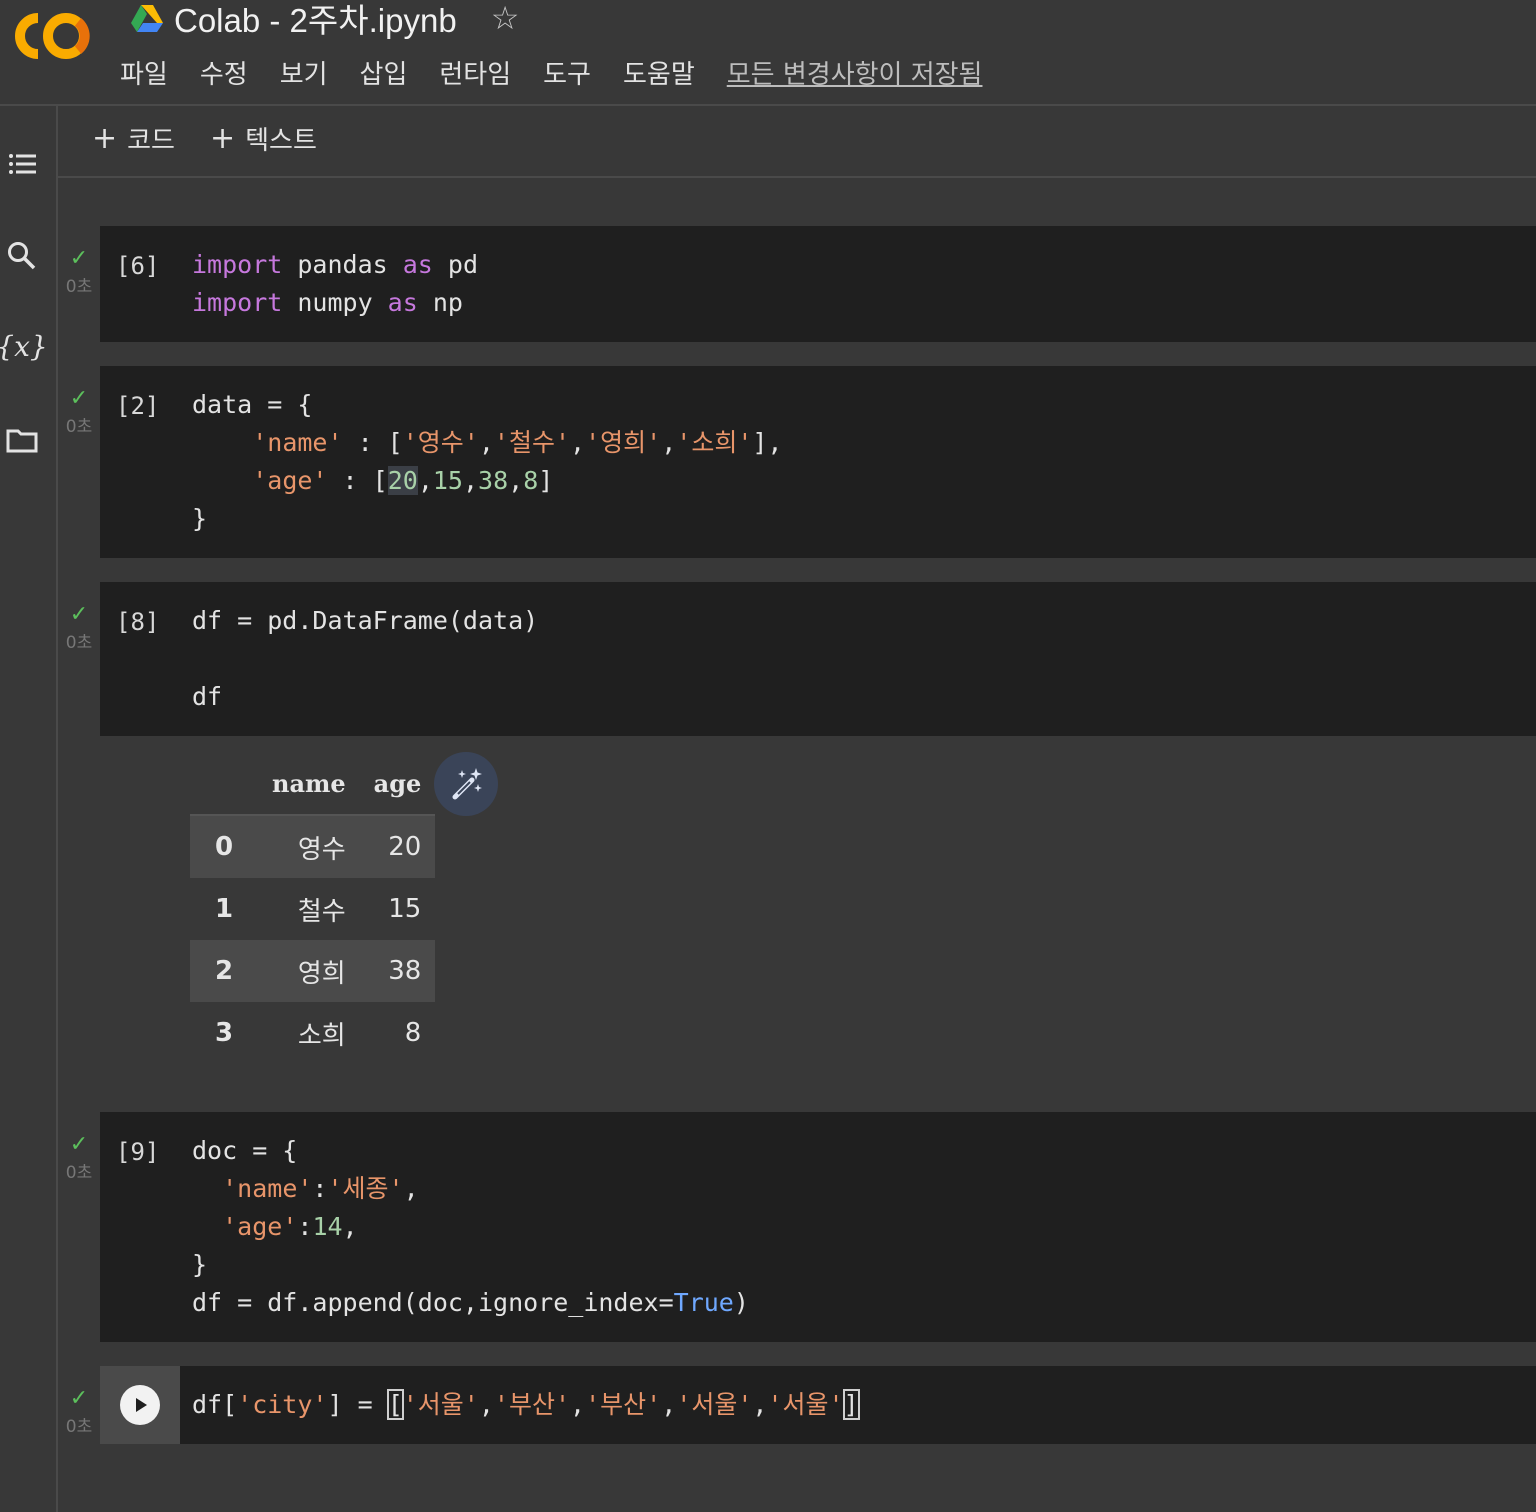 Image resolution: width=1536 pixels, height=1512 pixels. I want to click on menu-bar: 파일 수정 보기 삽입 런타임 도구 도움말 모든 변경사항이 저장됨, so click(550, 72).